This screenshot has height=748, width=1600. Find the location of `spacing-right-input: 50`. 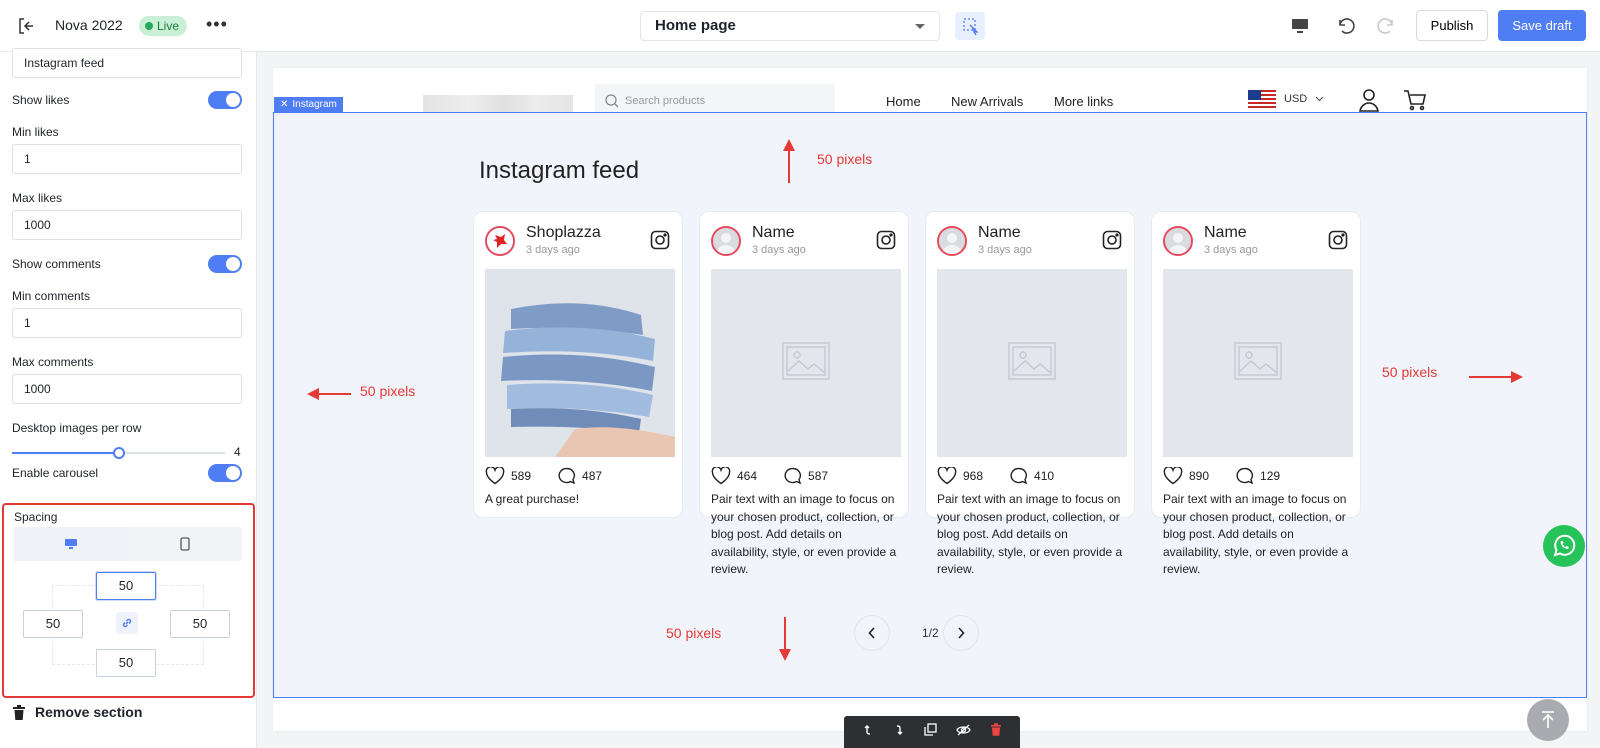

spacing-right-input: 50 is located at coordinates (200, 624).